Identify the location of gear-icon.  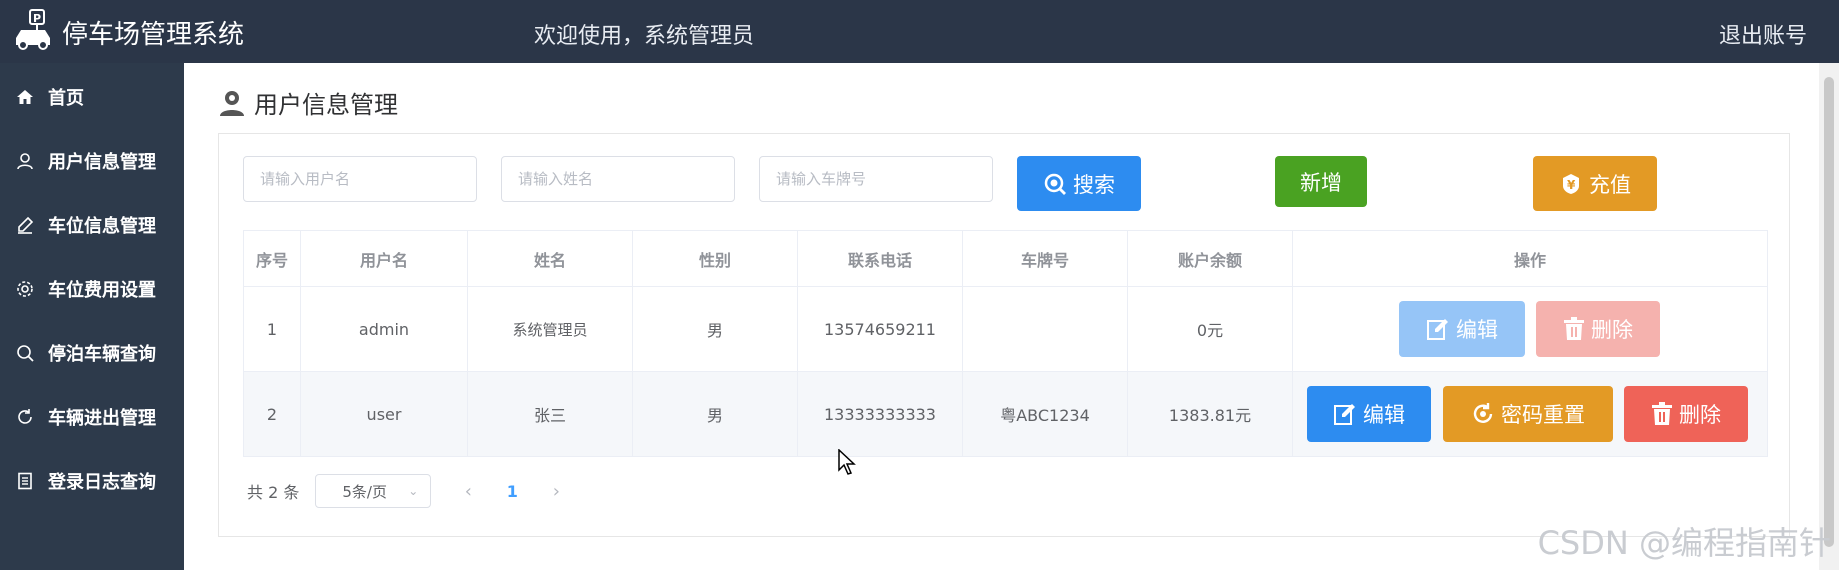
(25, 289).